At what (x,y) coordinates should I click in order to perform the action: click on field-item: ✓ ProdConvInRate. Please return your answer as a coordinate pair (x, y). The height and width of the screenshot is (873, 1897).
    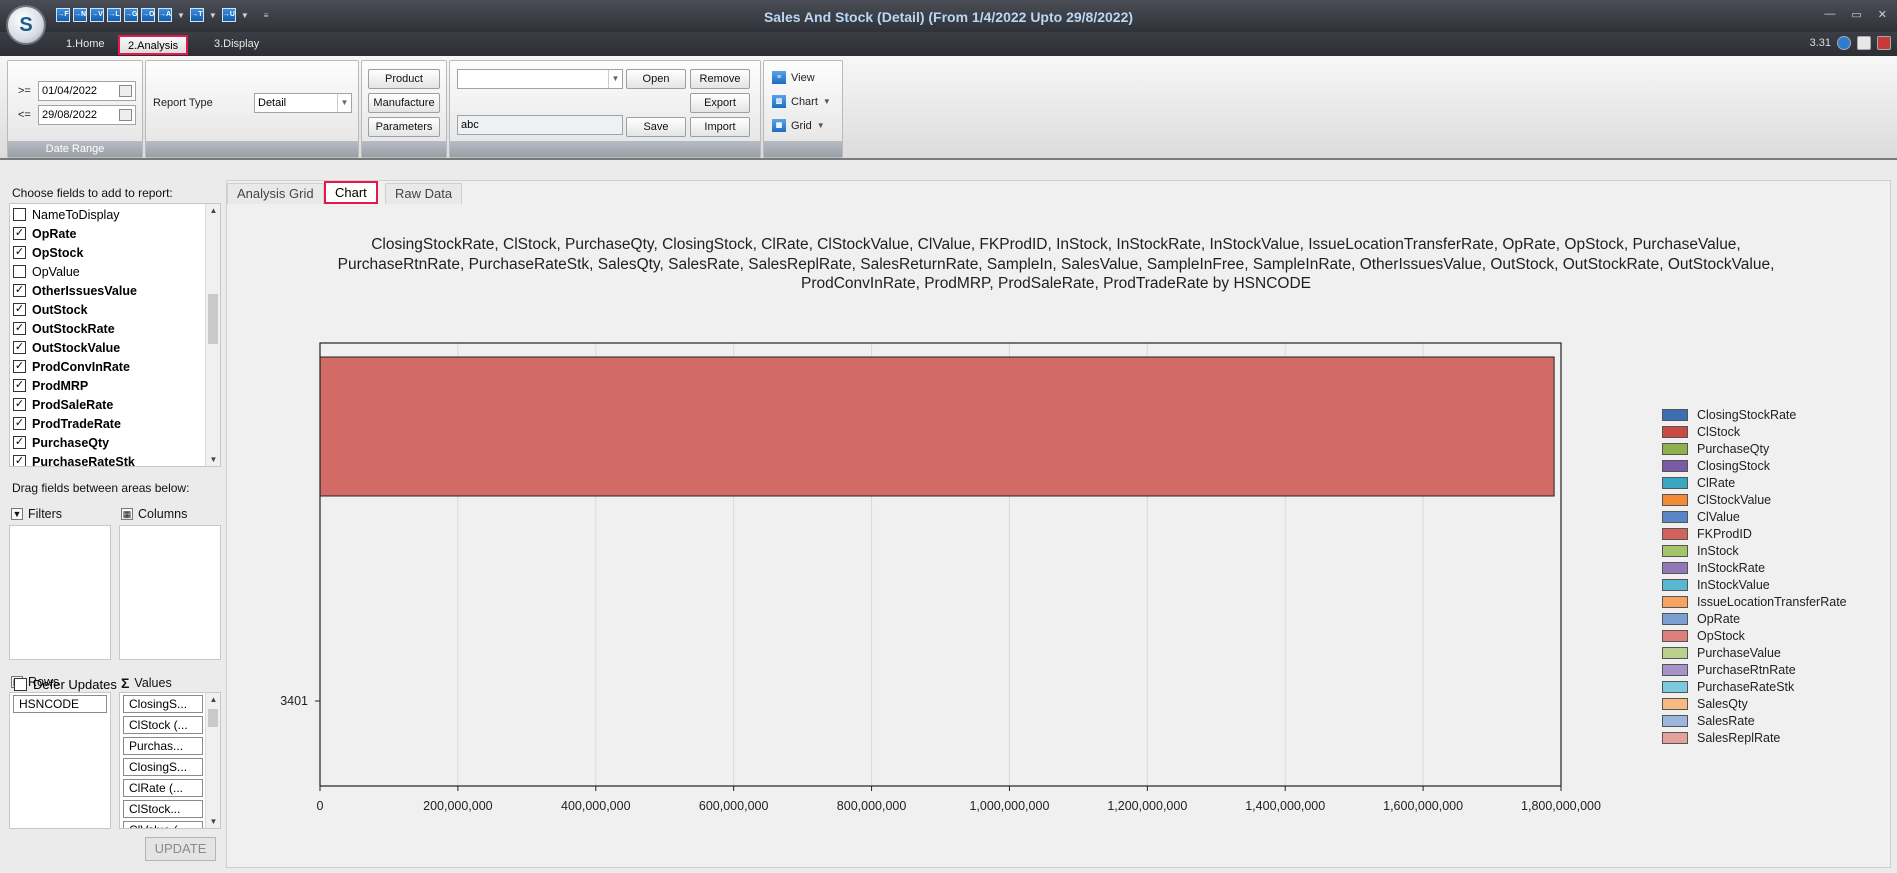
    Looking at the image, I should click on (71, 366).